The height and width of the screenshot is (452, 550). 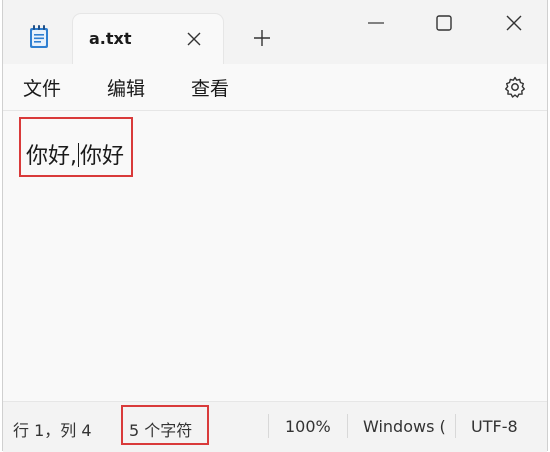 What do you see at coordinates (51, 156) in the screenshot?
I see `text-before-caret: 你好,` at bounding box center [51, 156].